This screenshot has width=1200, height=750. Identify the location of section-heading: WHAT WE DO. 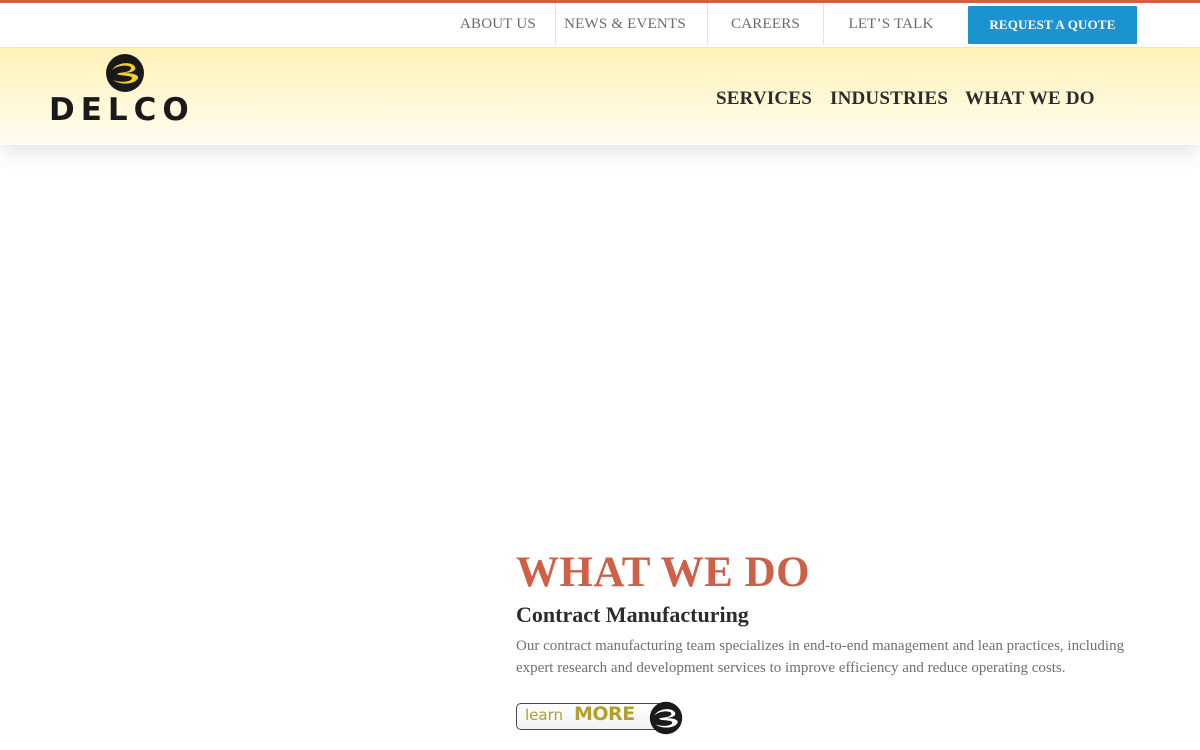
(663, 572).